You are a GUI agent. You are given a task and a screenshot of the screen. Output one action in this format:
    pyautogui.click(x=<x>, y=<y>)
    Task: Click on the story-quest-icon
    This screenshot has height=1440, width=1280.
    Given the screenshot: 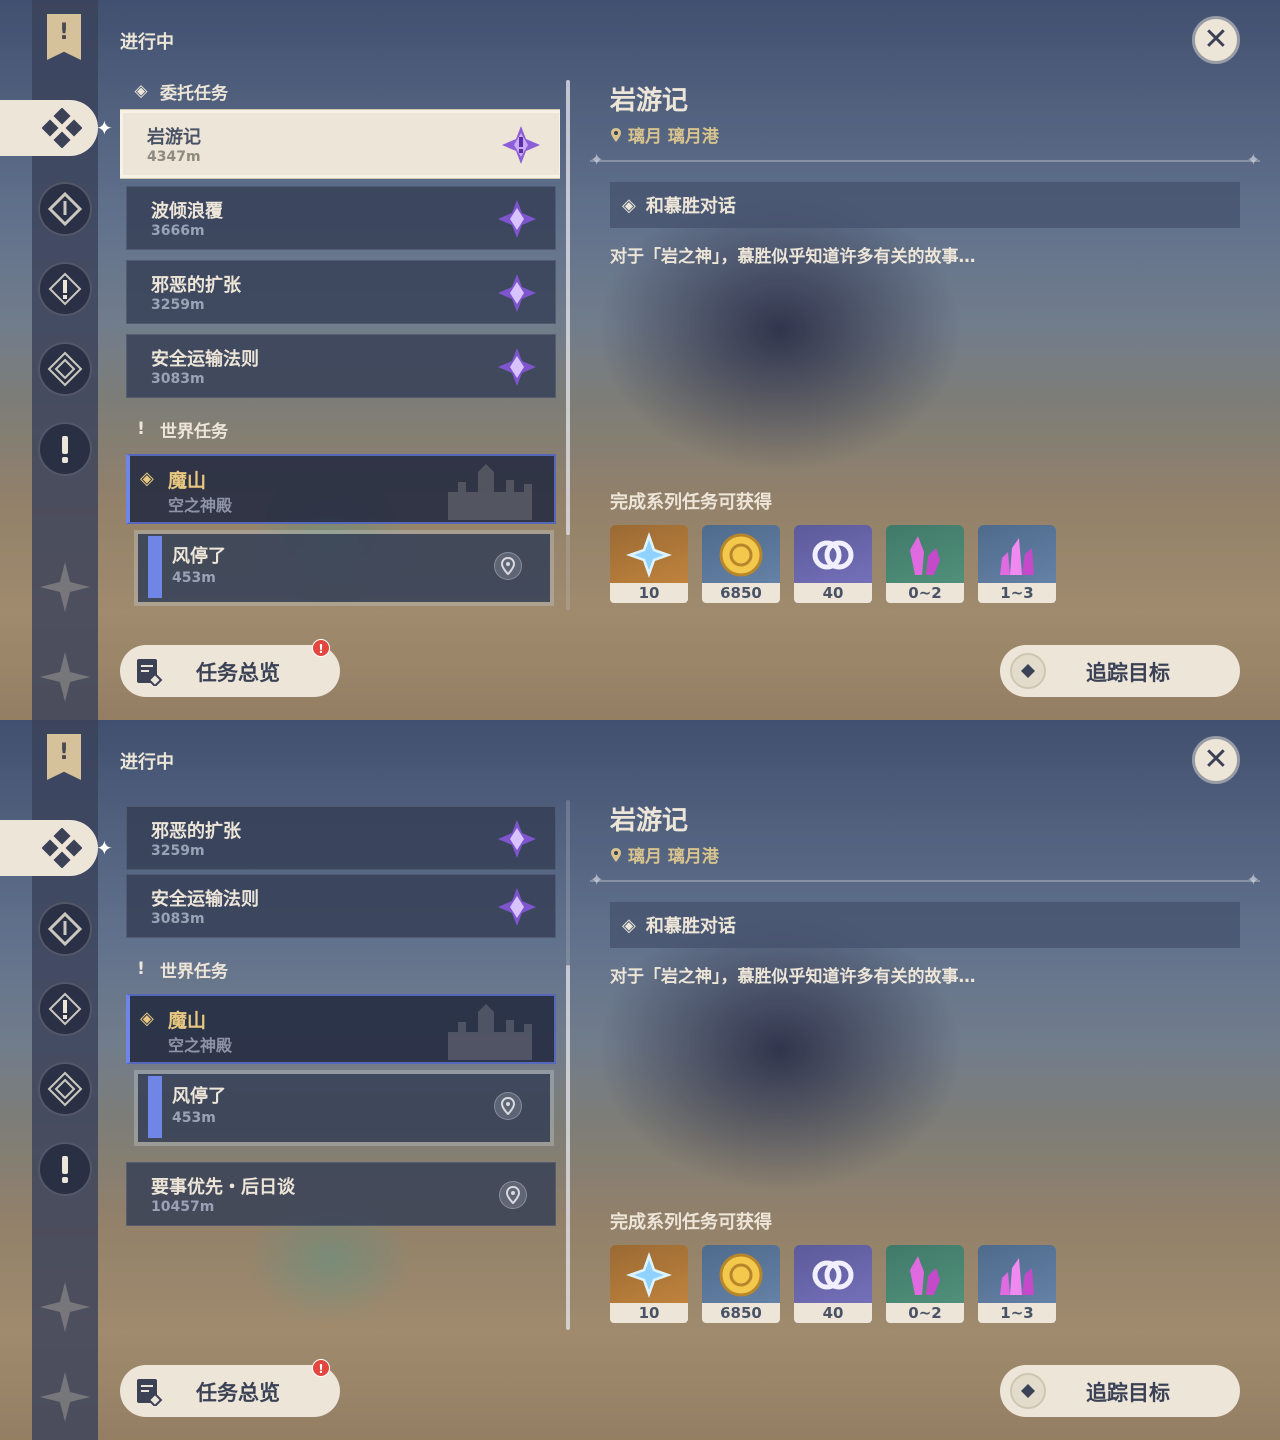 What is the action you would take?
    pyautogui.click(x=65, y=209)
    